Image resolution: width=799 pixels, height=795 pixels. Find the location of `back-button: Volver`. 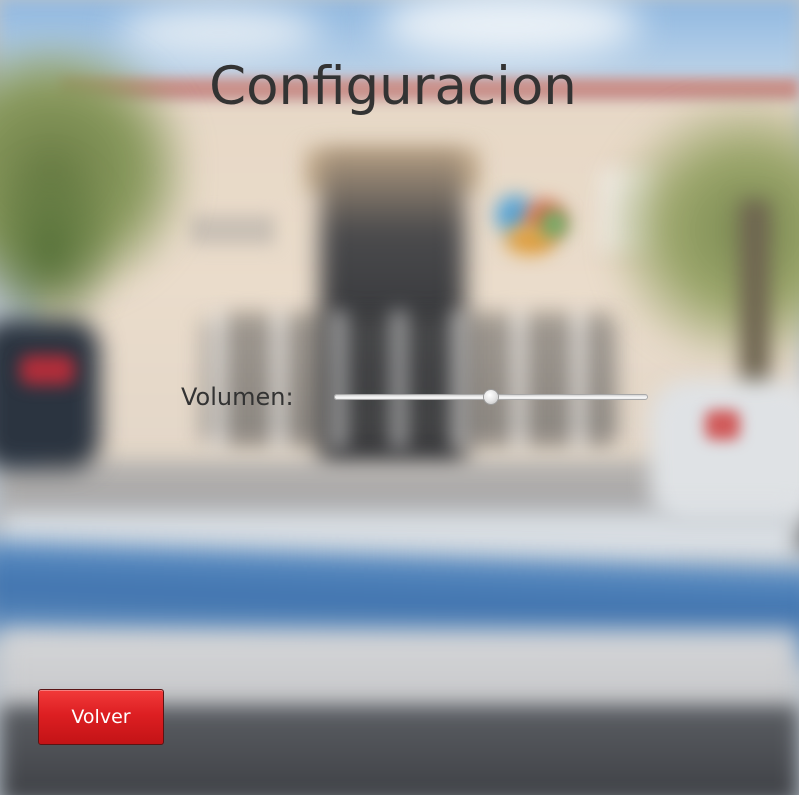

back-button: Volver is located at coordinates (101, 717).